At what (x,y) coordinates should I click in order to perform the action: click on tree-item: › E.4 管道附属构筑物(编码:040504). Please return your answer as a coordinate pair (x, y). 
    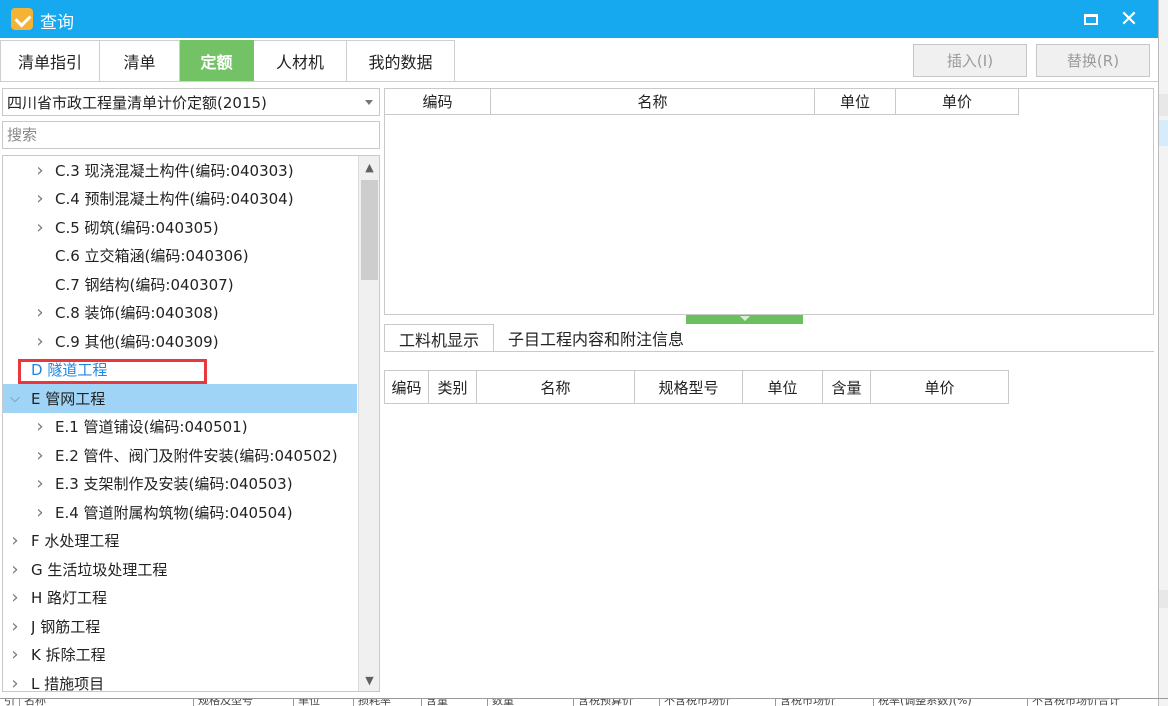
    Looking at the image, I should click on (180, 512).